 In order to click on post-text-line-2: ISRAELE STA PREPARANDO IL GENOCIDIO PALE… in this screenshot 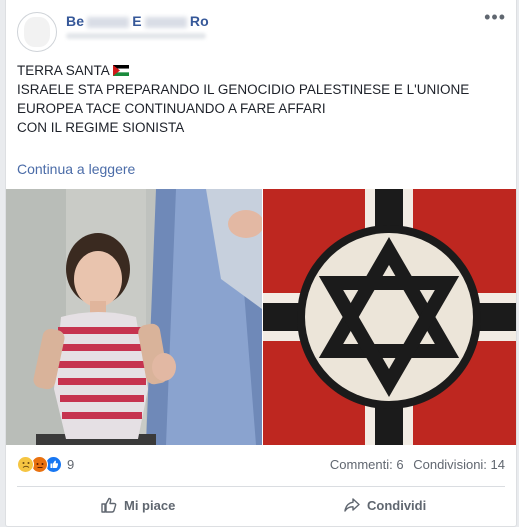, I will do `click(243, 89)`.